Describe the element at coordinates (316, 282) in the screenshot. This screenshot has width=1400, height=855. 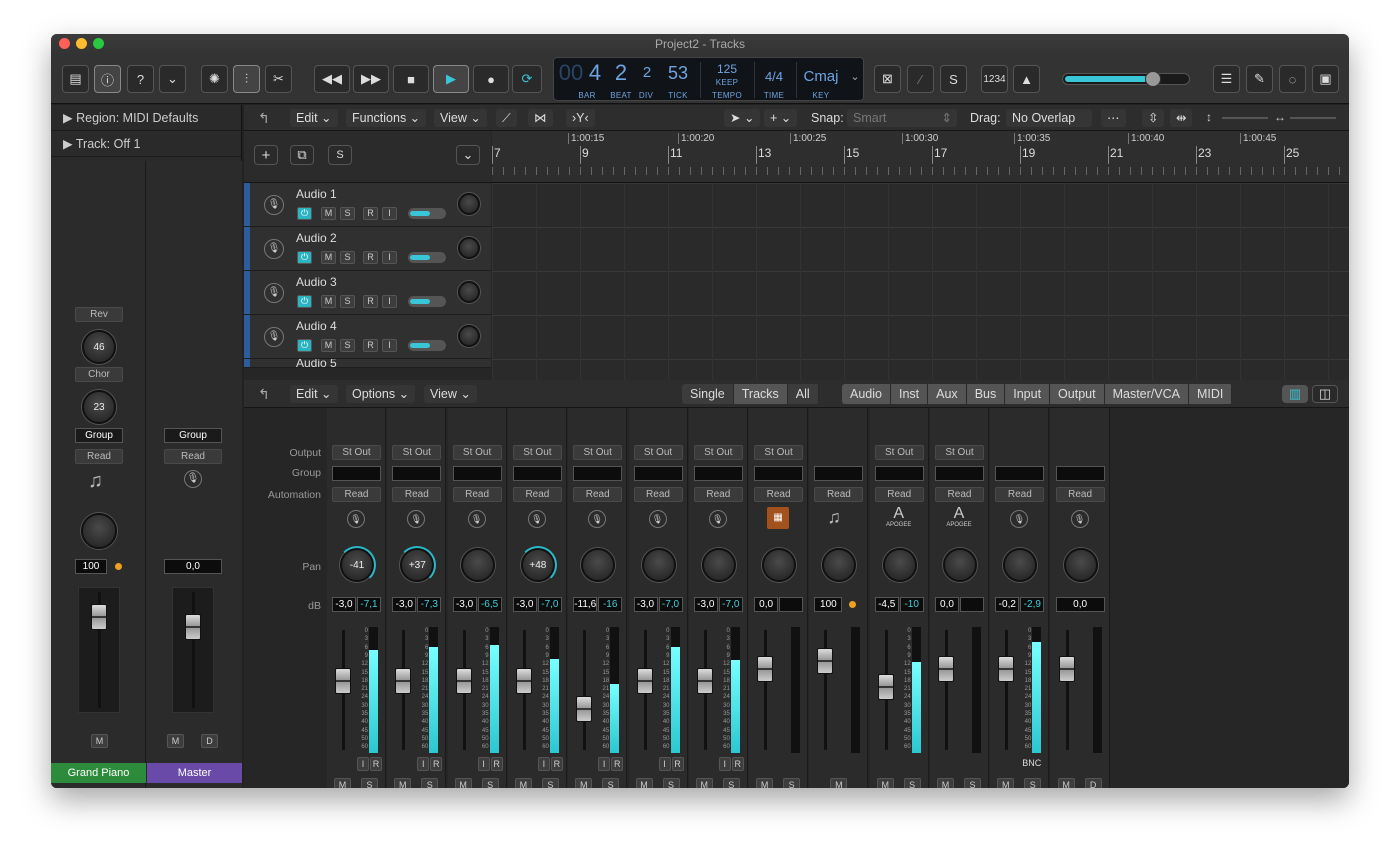
I see `track-name: Audio 3` at that location.